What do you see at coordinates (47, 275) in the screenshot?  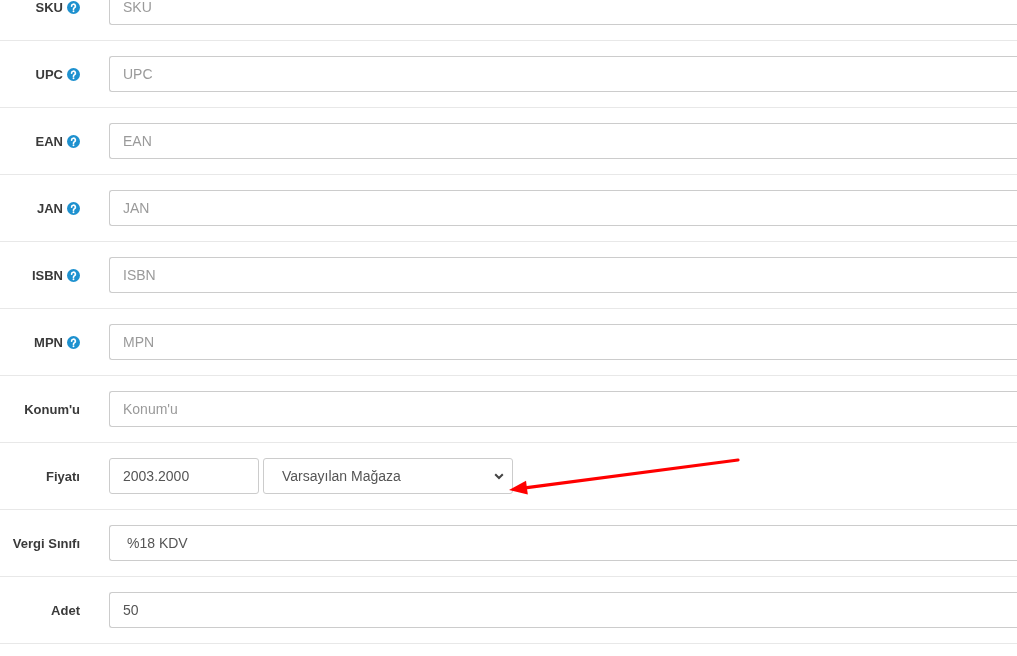 I see `field-label: ISBN` at bounding box center [47, 275].